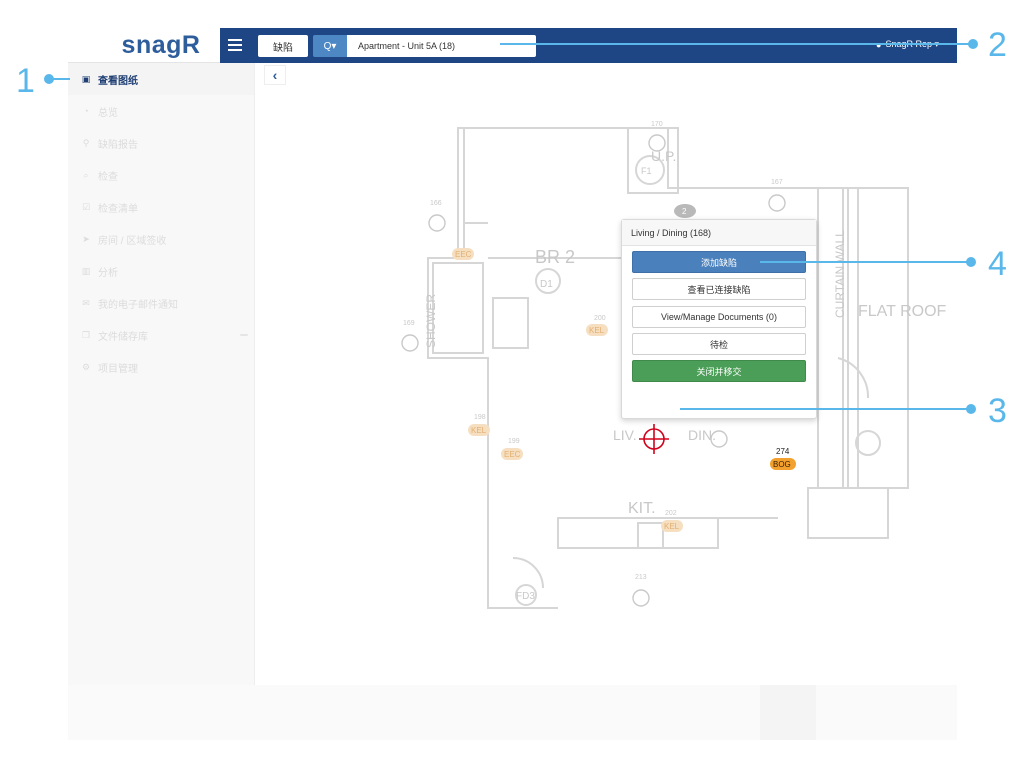 Image resolution: width=1024 pixels, height=768 pixels. Describe the element at coordinates (997, 264) in the screenshot. I see `callout-number-4: 4` at that location.